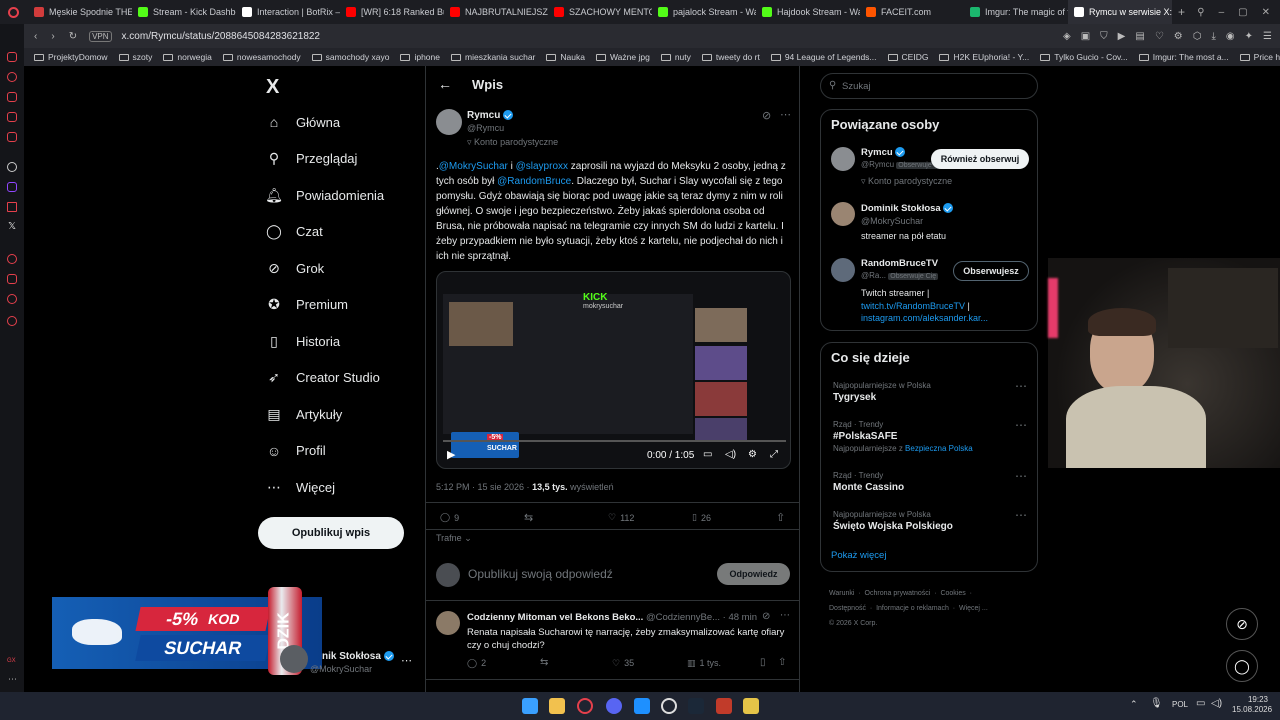 This screenshot has height=720, width=1280. I want to click on reply-retweet-icon: ⇆, so click(544, 662).